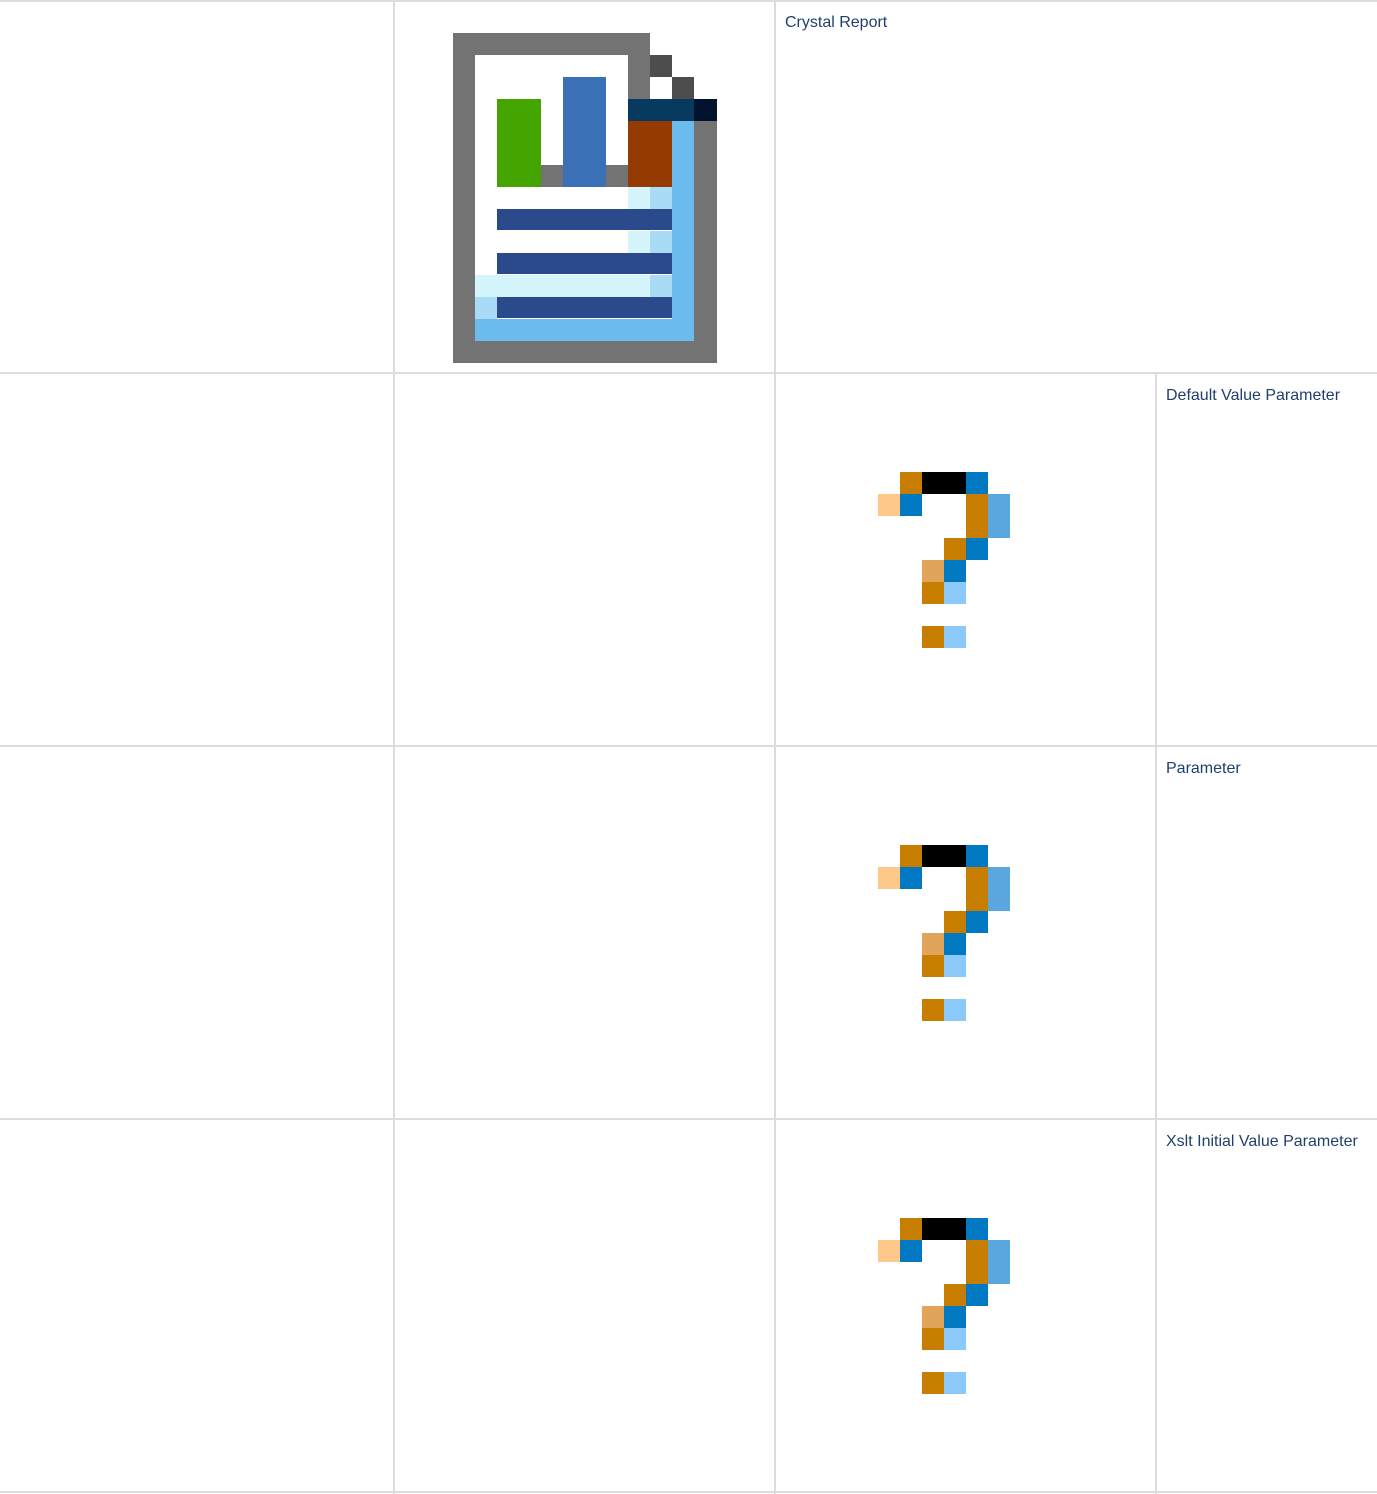 The width and height of the screenshot is (1377, 1494). What do you see at coordinates (836, 22) in the screenshot?
I see `row-label: Crystal Report` at bounding box center [836, 22].